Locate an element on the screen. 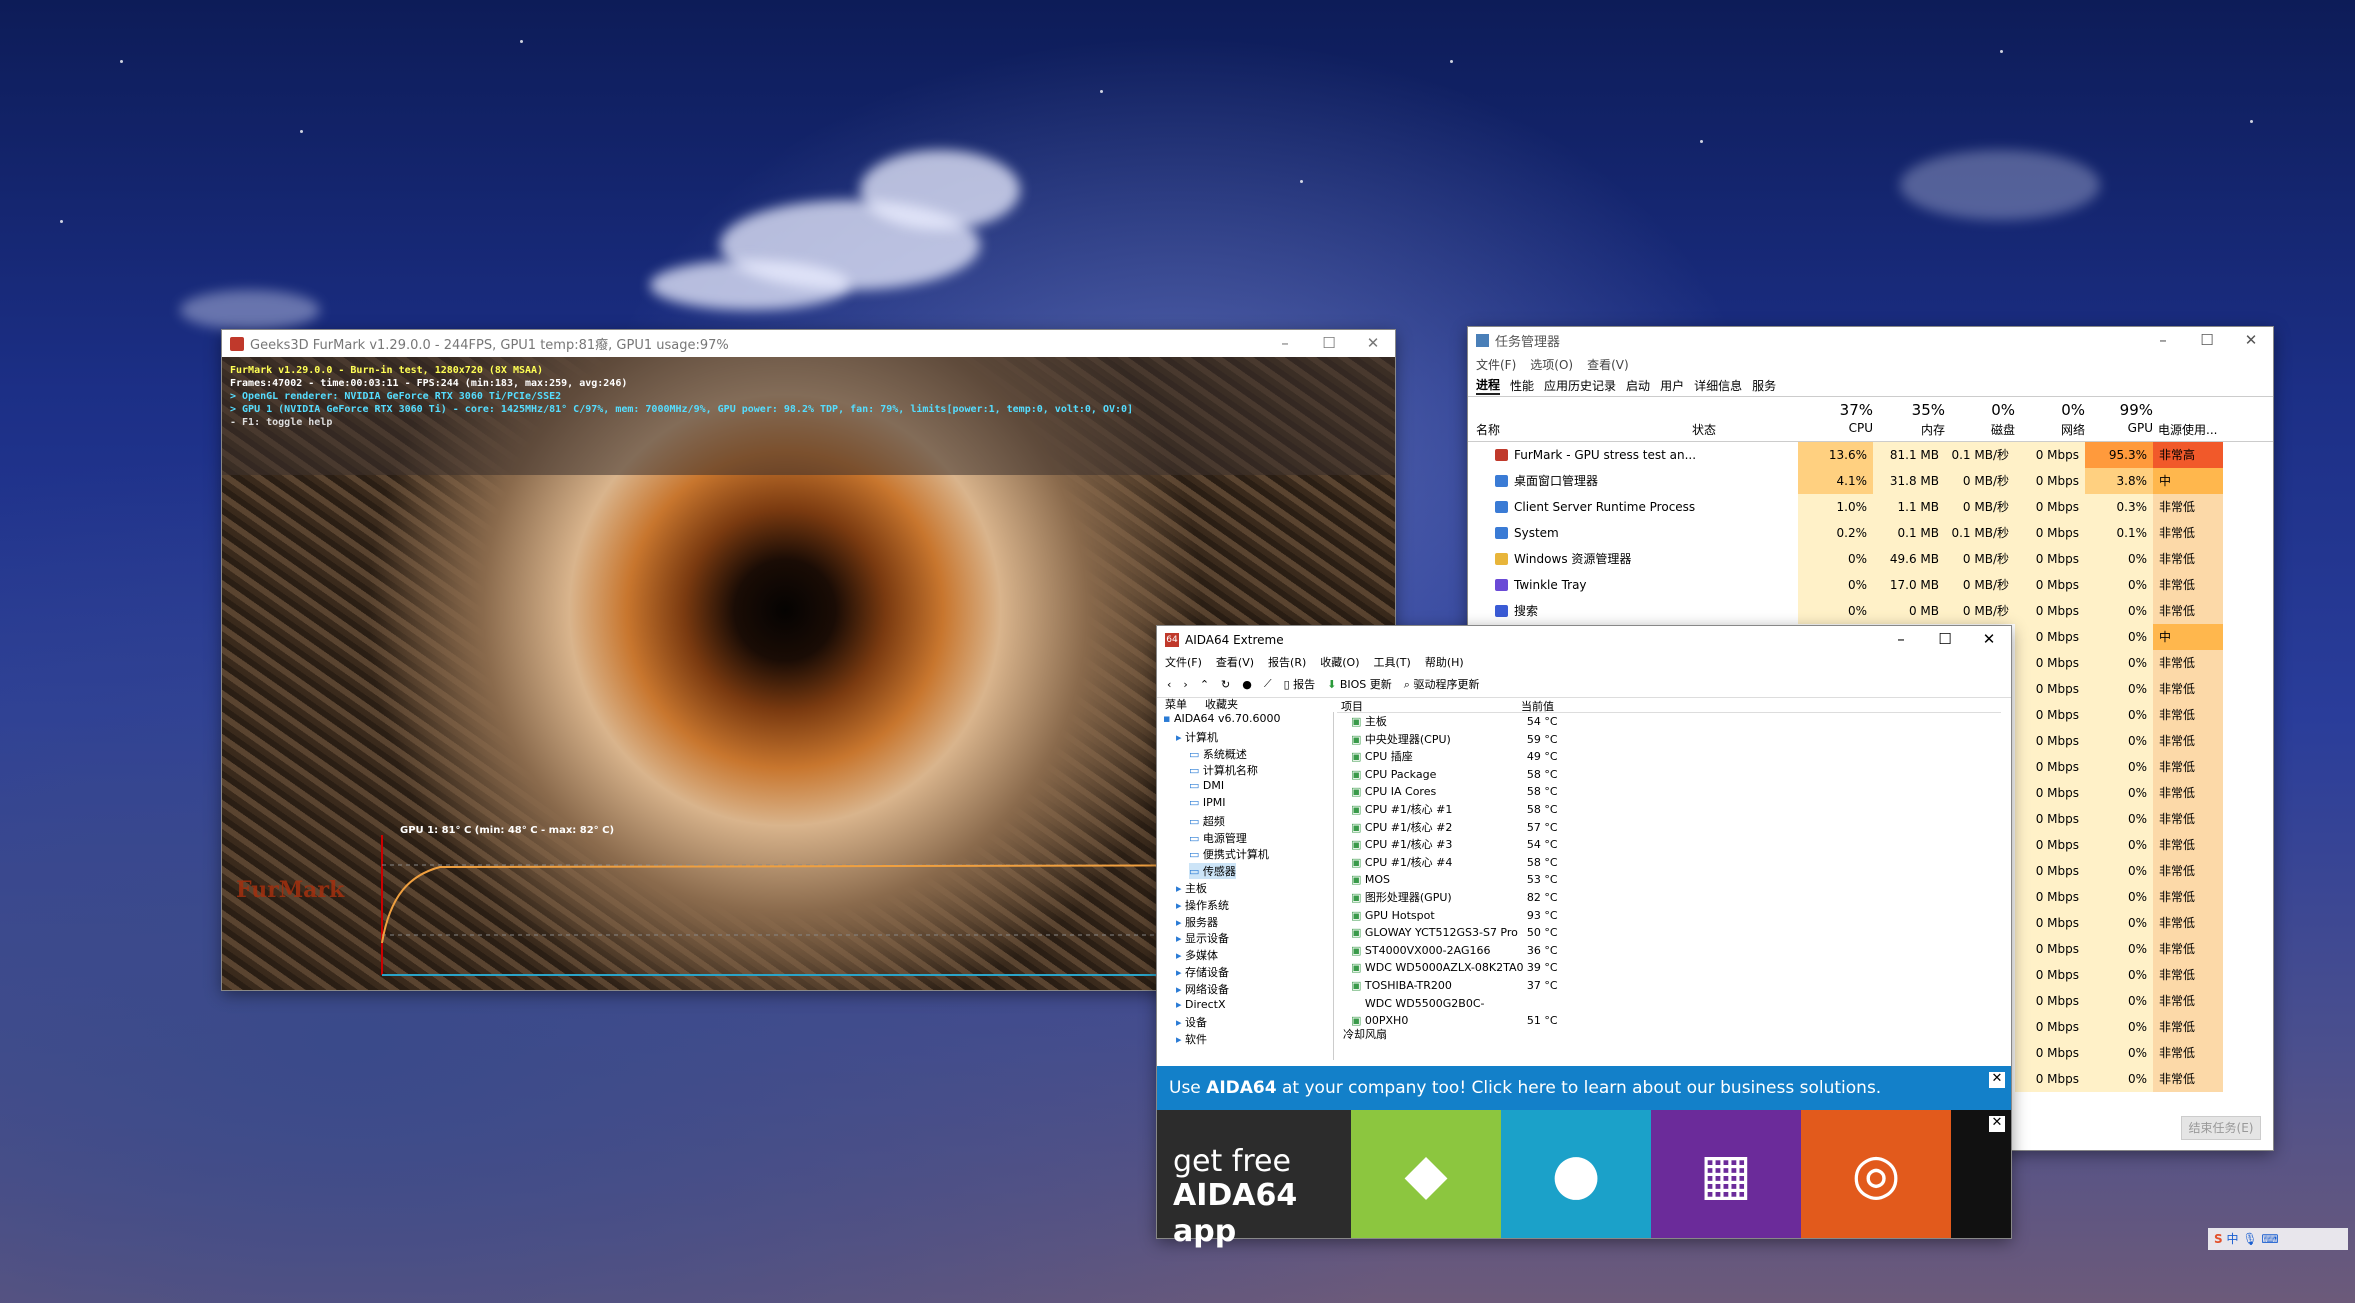 The image size is (2355, 1303). sensor-row: ▣ CPU #1/核心 #1 58 °C is located at coordinates (1657, 809).